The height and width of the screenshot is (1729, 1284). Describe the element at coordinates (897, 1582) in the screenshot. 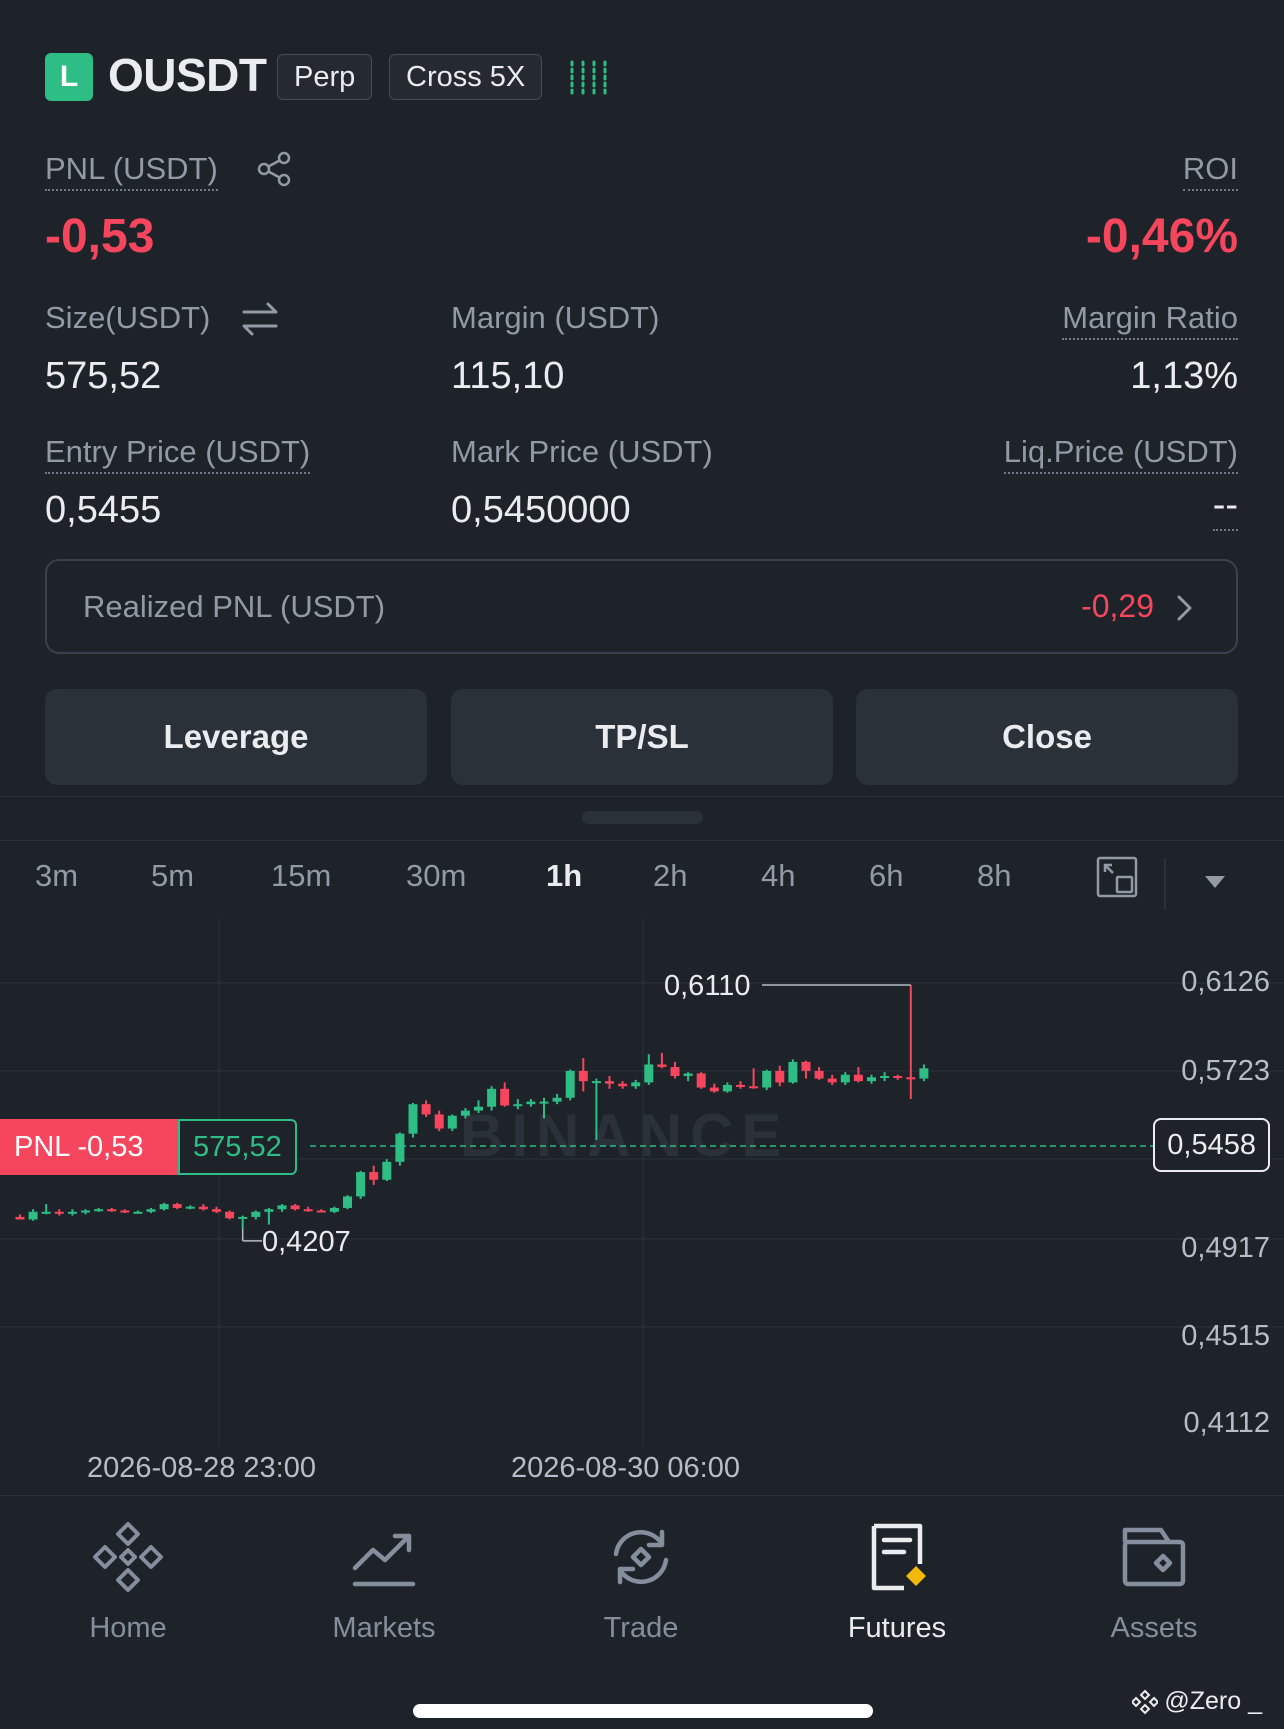

I see `nav-futures: Futures` at that location.